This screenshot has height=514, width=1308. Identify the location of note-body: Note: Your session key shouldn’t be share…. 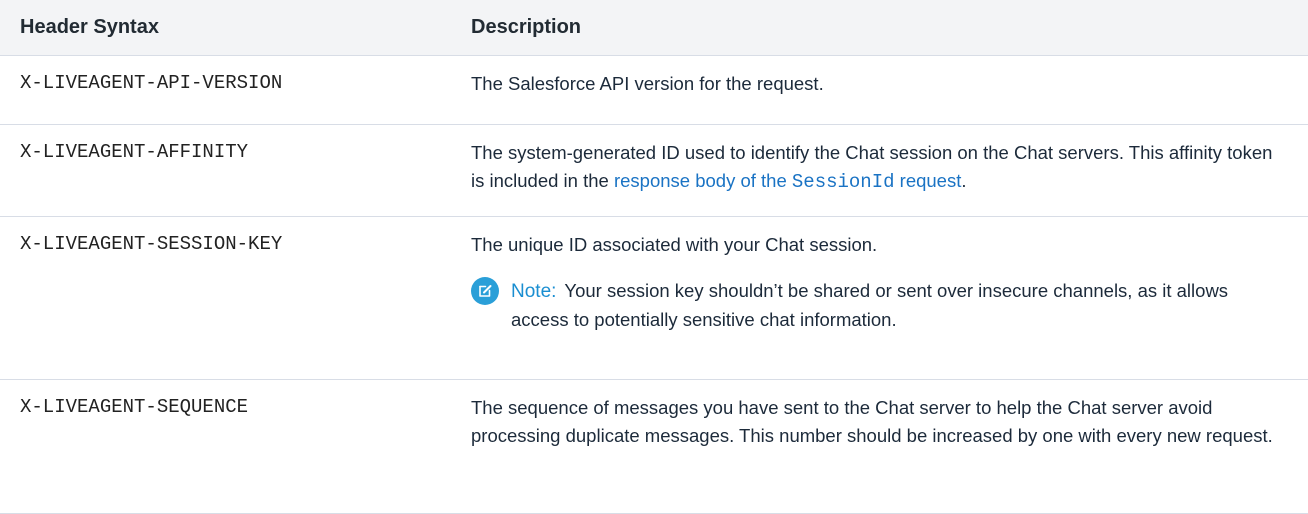
(899, 305).